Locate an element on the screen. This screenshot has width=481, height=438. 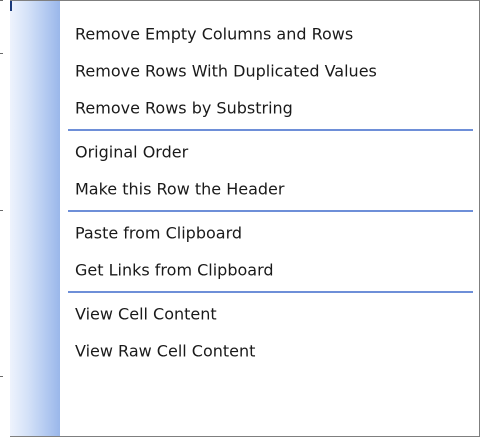
menu-item-view-cell-content: View Cell Content is located at coordinates (244, 313).